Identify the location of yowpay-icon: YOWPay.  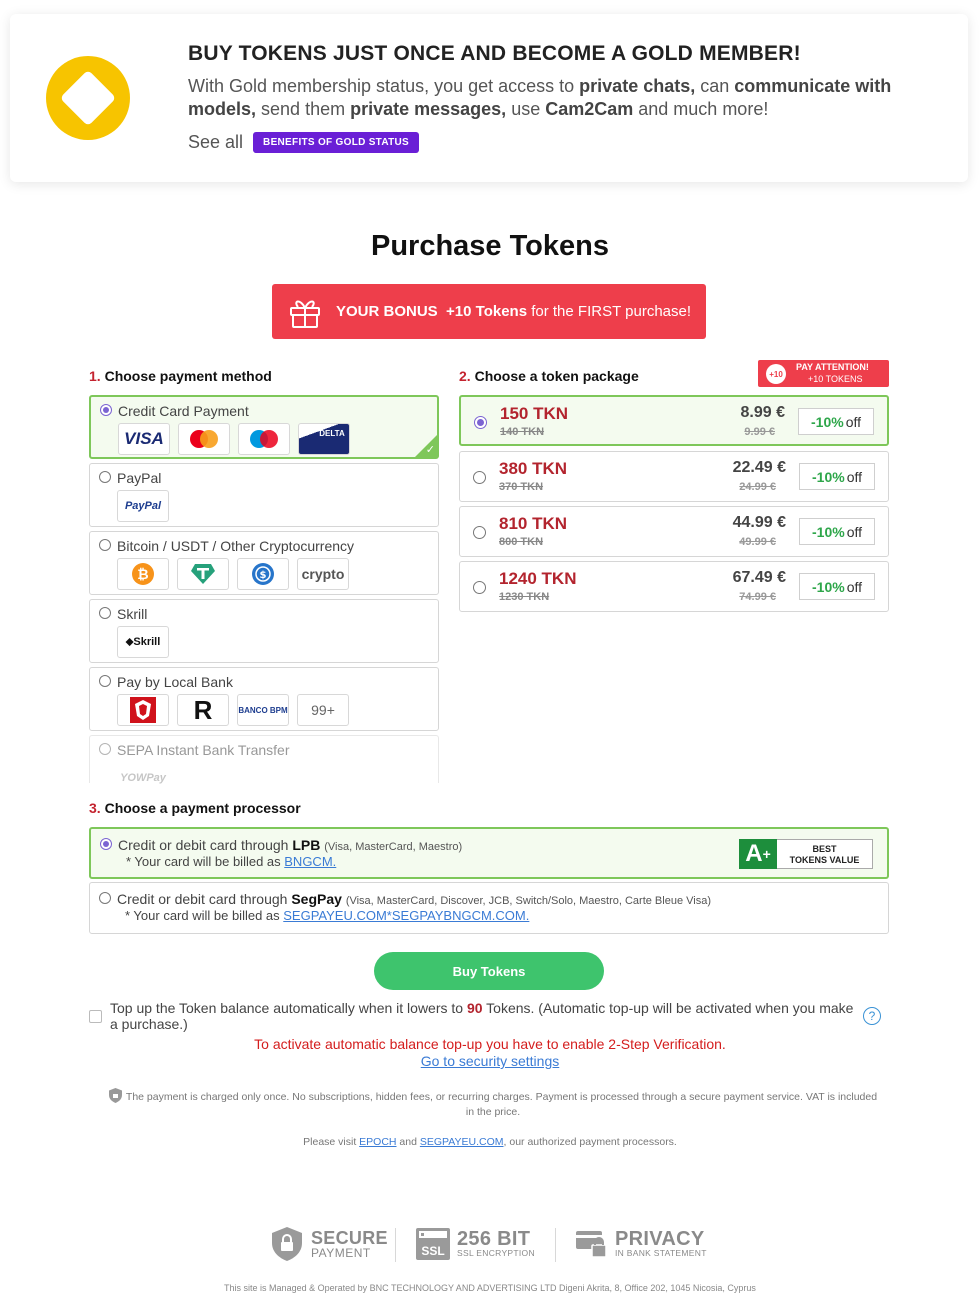
(143, 778).